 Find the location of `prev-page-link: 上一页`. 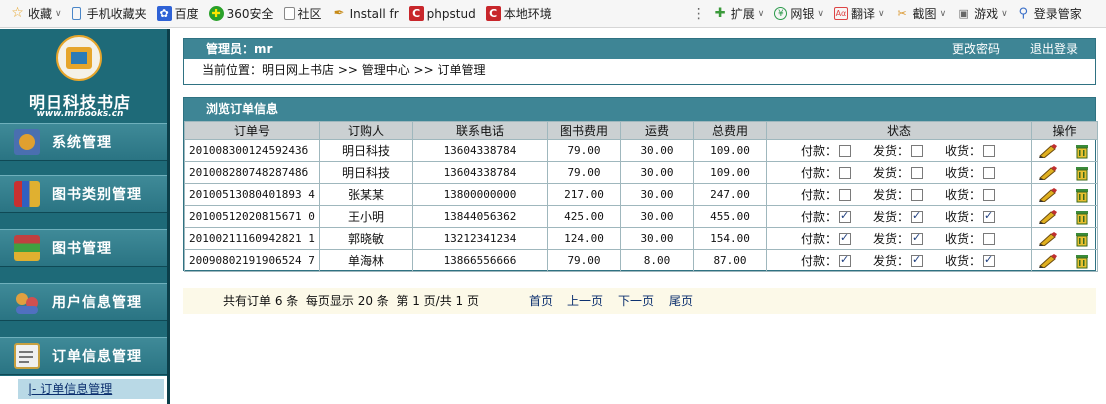

prev-page-link: 上一页 is located at coordinates (585, 301).